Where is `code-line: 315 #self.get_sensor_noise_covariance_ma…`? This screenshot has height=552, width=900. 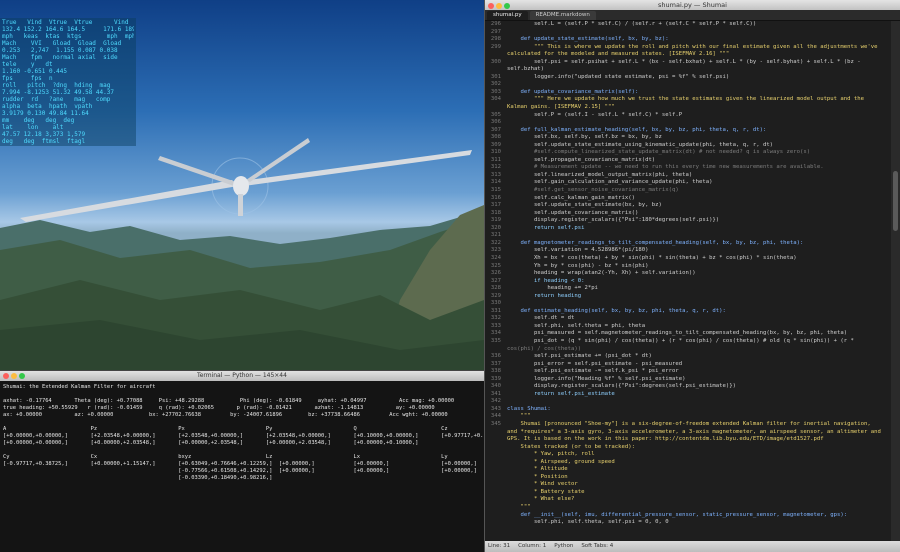
code-line: 315 #self.get_sensor_noise_covariance_ma… is located at coordinates (688, 191).